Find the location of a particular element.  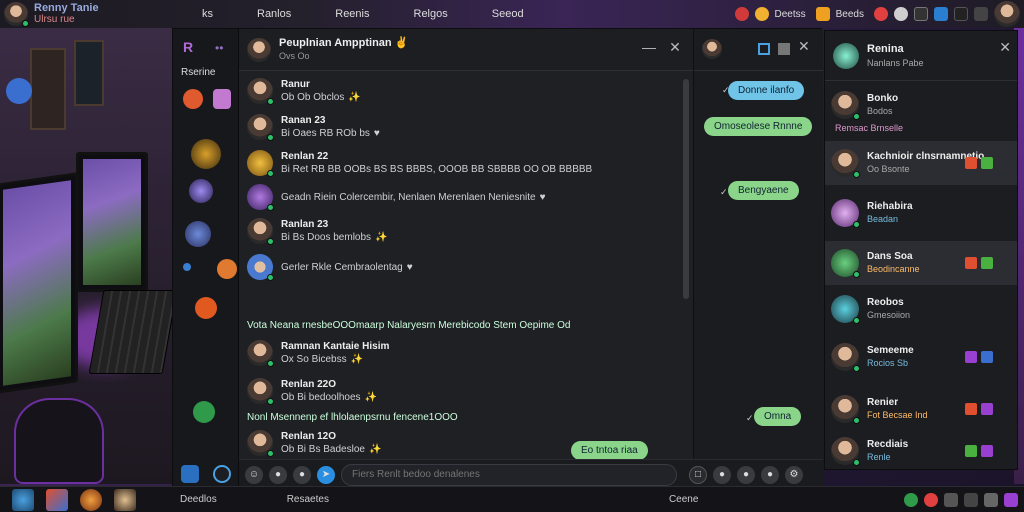

globe-icon is located at coordinates (901, 14).